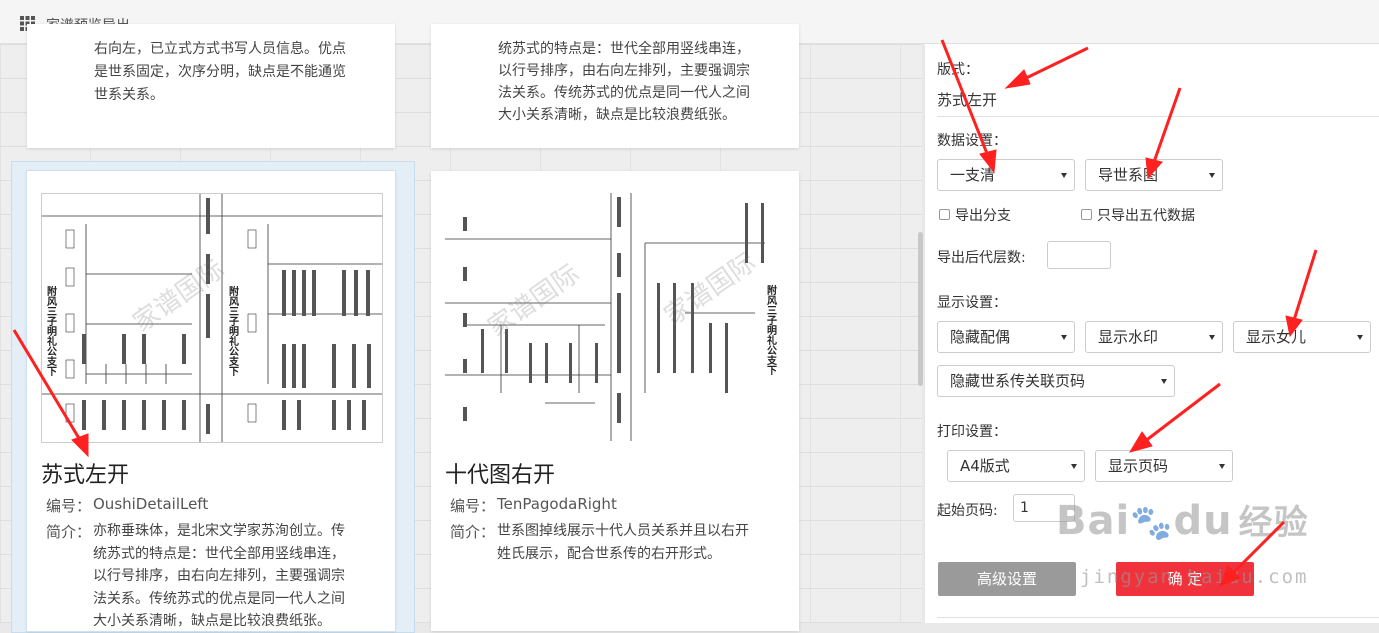  What do you see at coordinates (500, 475) in the screenshot?
I see `template-title: 十代图右开` at bounding box center [500, 475].